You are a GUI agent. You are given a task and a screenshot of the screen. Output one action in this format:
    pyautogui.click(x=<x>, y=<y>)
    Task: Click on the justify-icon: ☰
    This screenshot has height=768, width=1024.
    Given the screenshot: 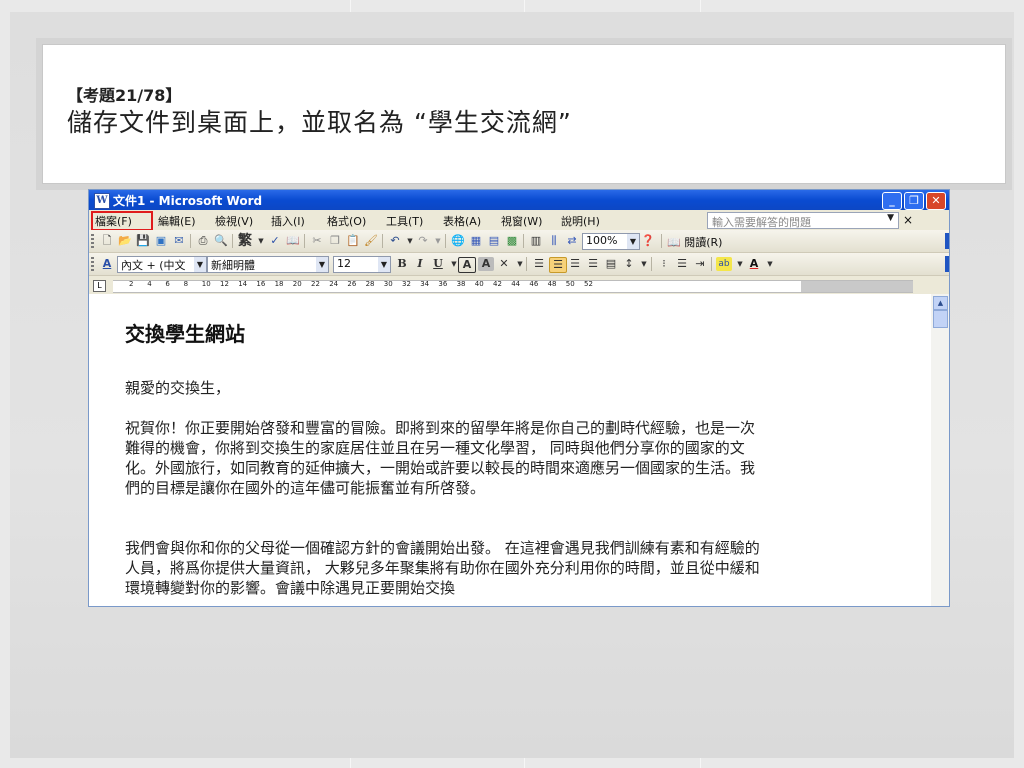 What is the action you would take?
    pyautogui.click(x=539, y=264)
    